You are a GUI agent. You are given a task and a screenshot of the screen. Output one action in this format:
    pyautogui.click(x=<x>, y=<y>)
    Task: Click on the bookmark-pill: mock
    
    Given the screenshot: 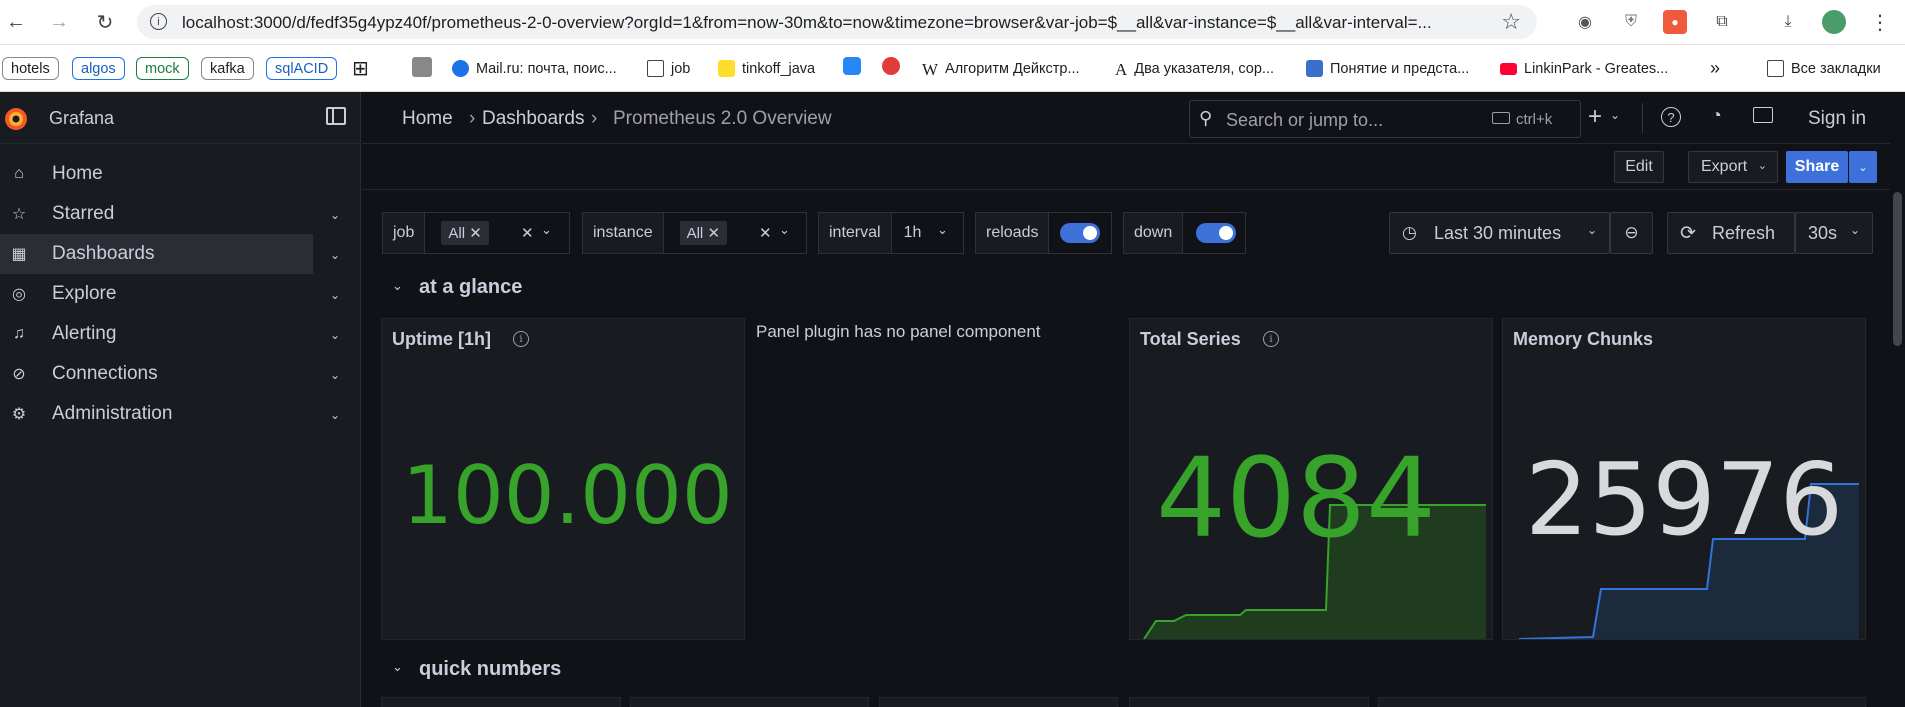 What is the action you would take?
    pyautogui.click(x=162, y=68)
    